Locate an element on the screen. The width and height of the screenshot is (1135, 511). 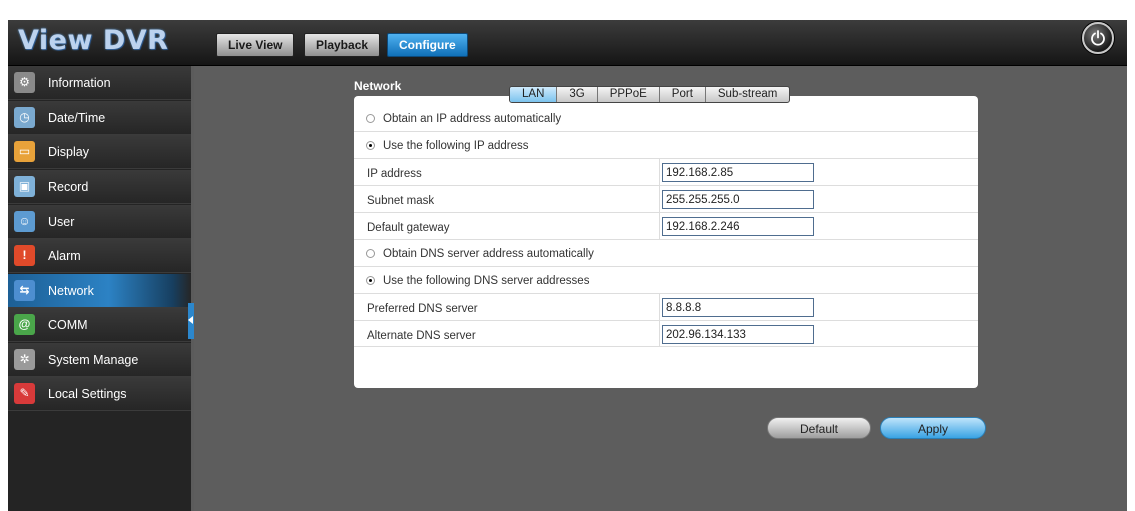
record-icon: ▣ is located at coordinates (24, 186).